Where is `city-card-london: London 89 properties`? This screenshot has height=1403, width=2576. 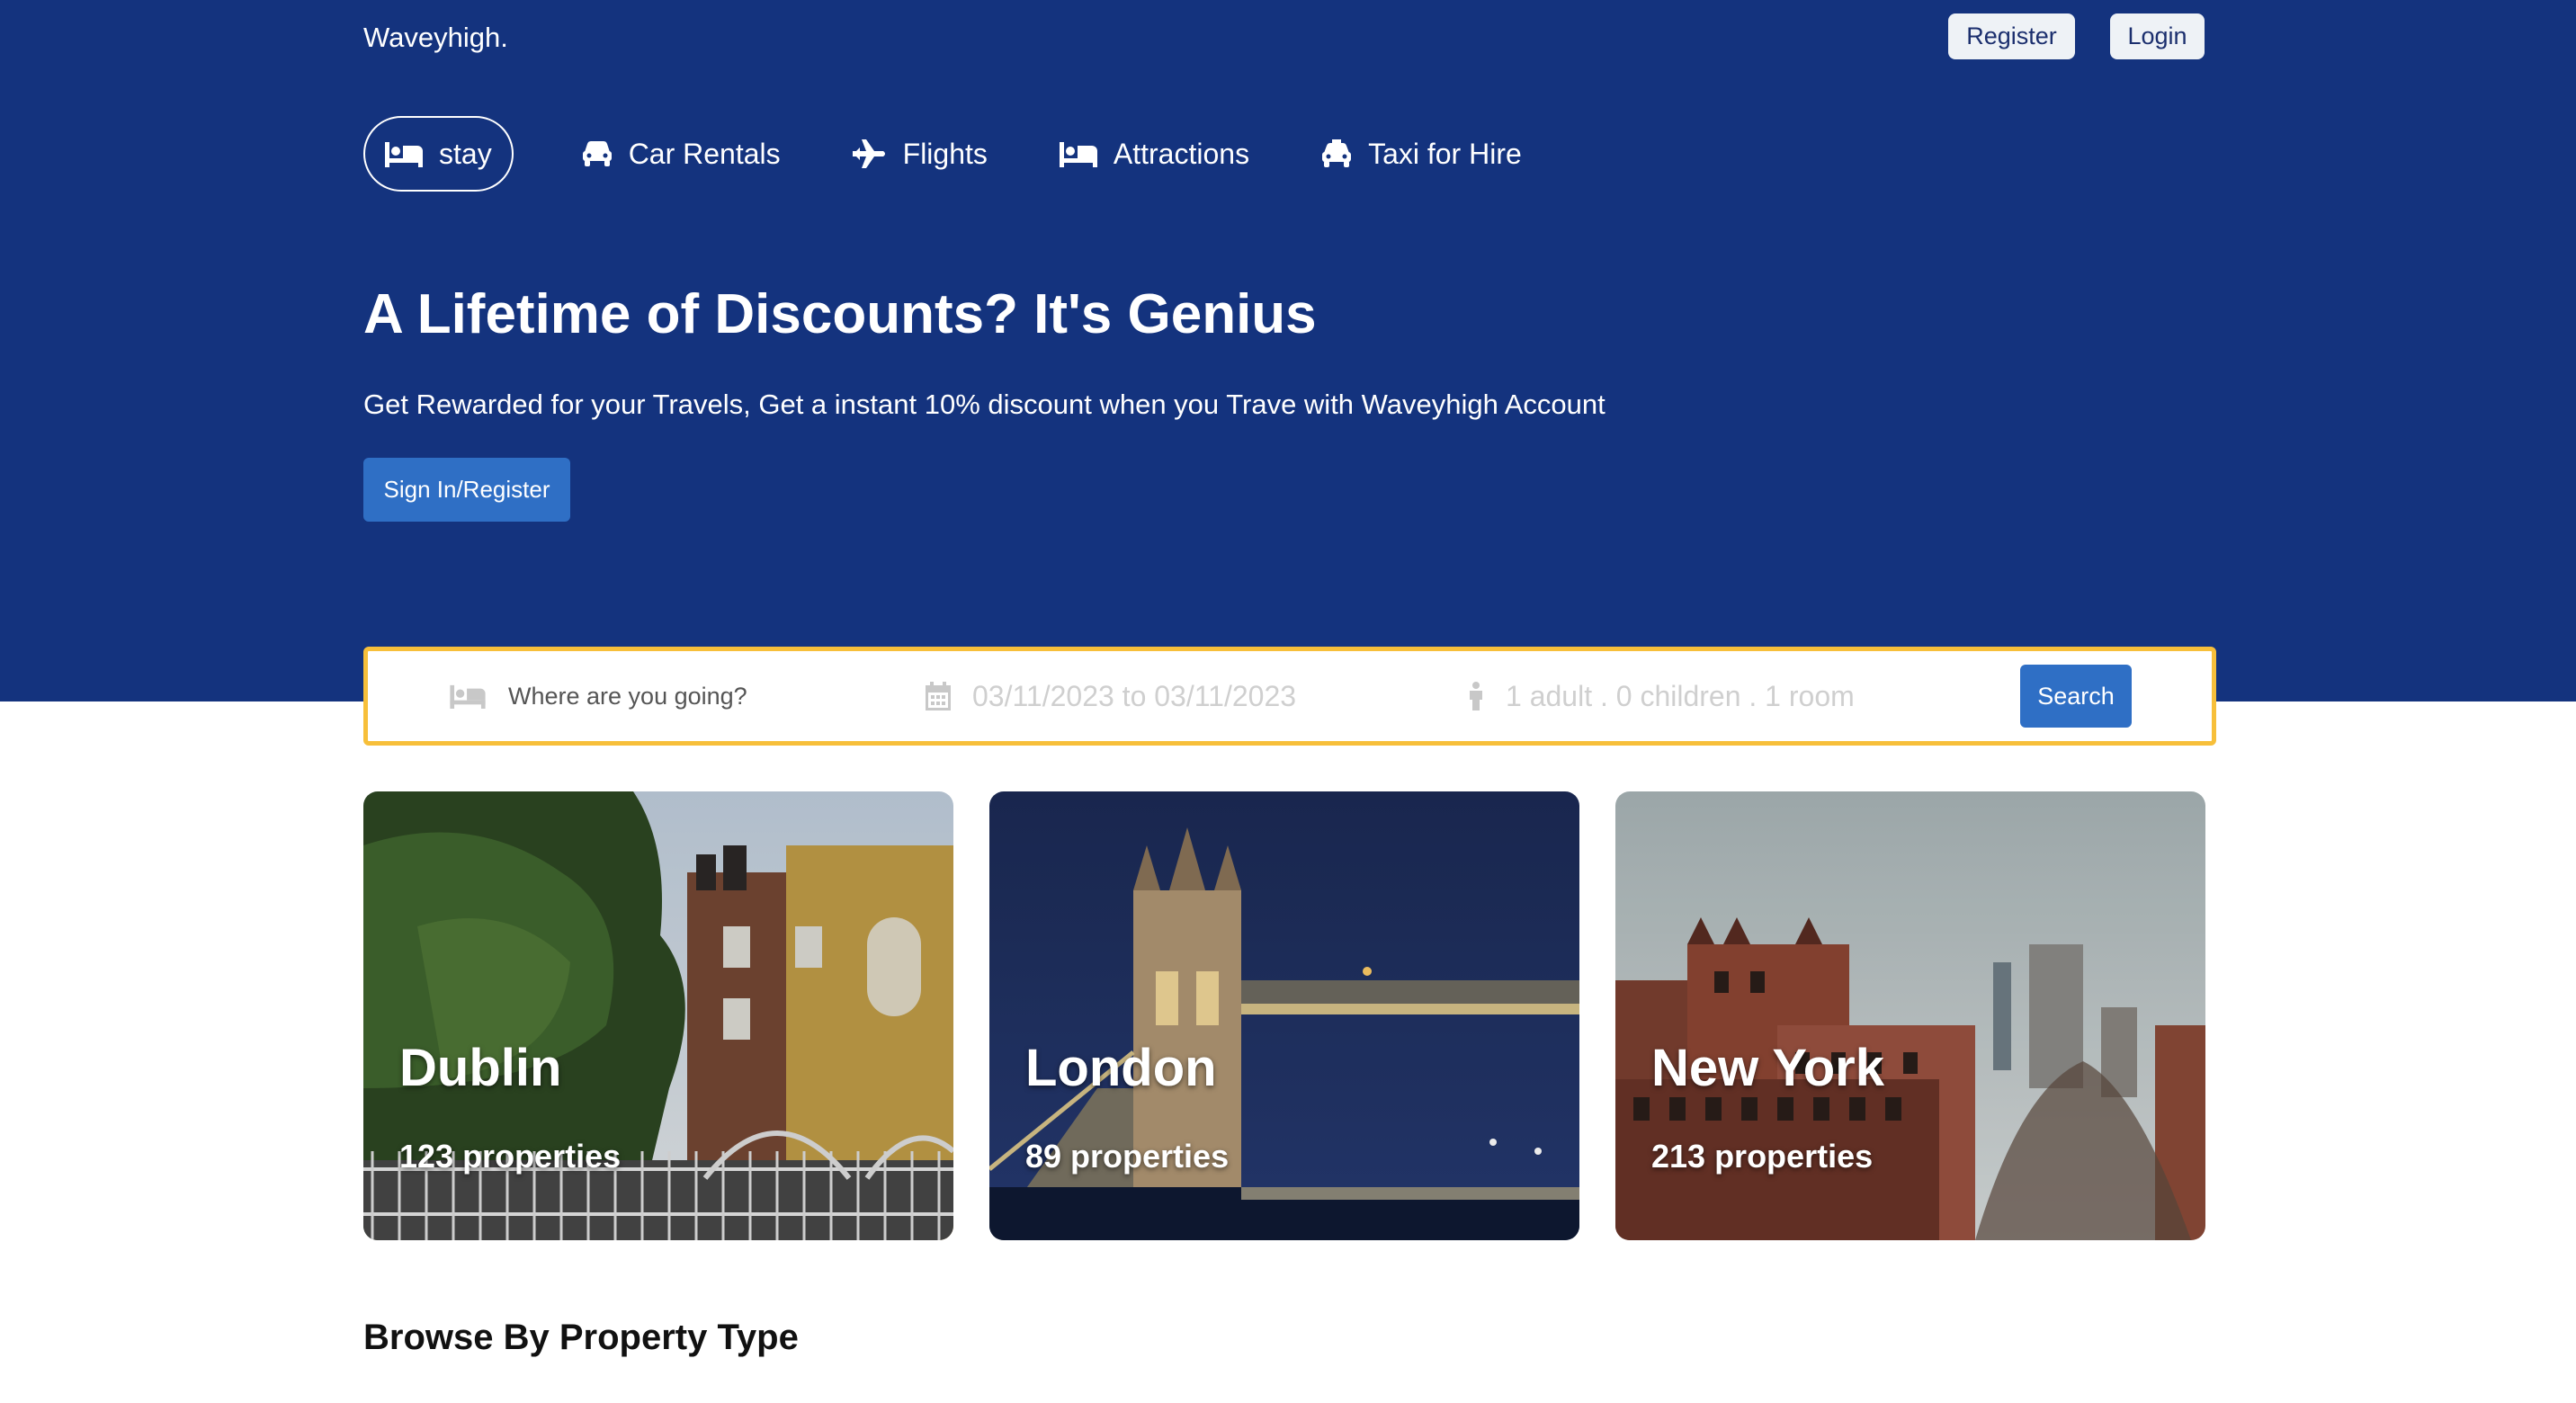
city-card-london: London 89 properties is located at coordinates (1284, 1016).